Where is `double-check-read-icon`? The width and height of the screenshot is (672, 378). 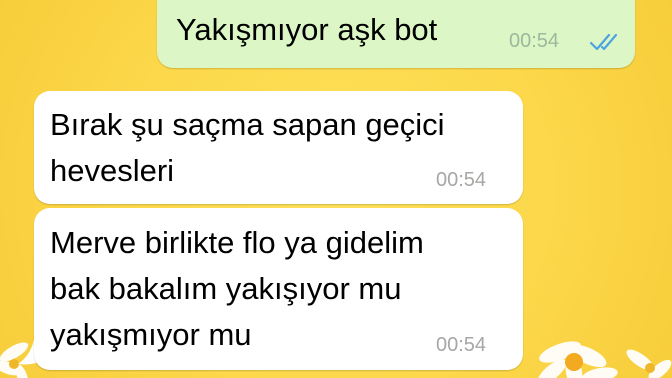
double-check-read-icon is located at coordinates (603, 42).